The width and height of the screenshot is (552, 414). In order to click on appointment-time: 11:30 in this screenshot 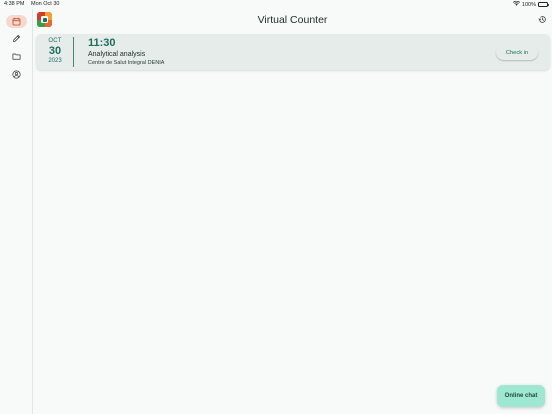, I will do `click(102, 43)`.